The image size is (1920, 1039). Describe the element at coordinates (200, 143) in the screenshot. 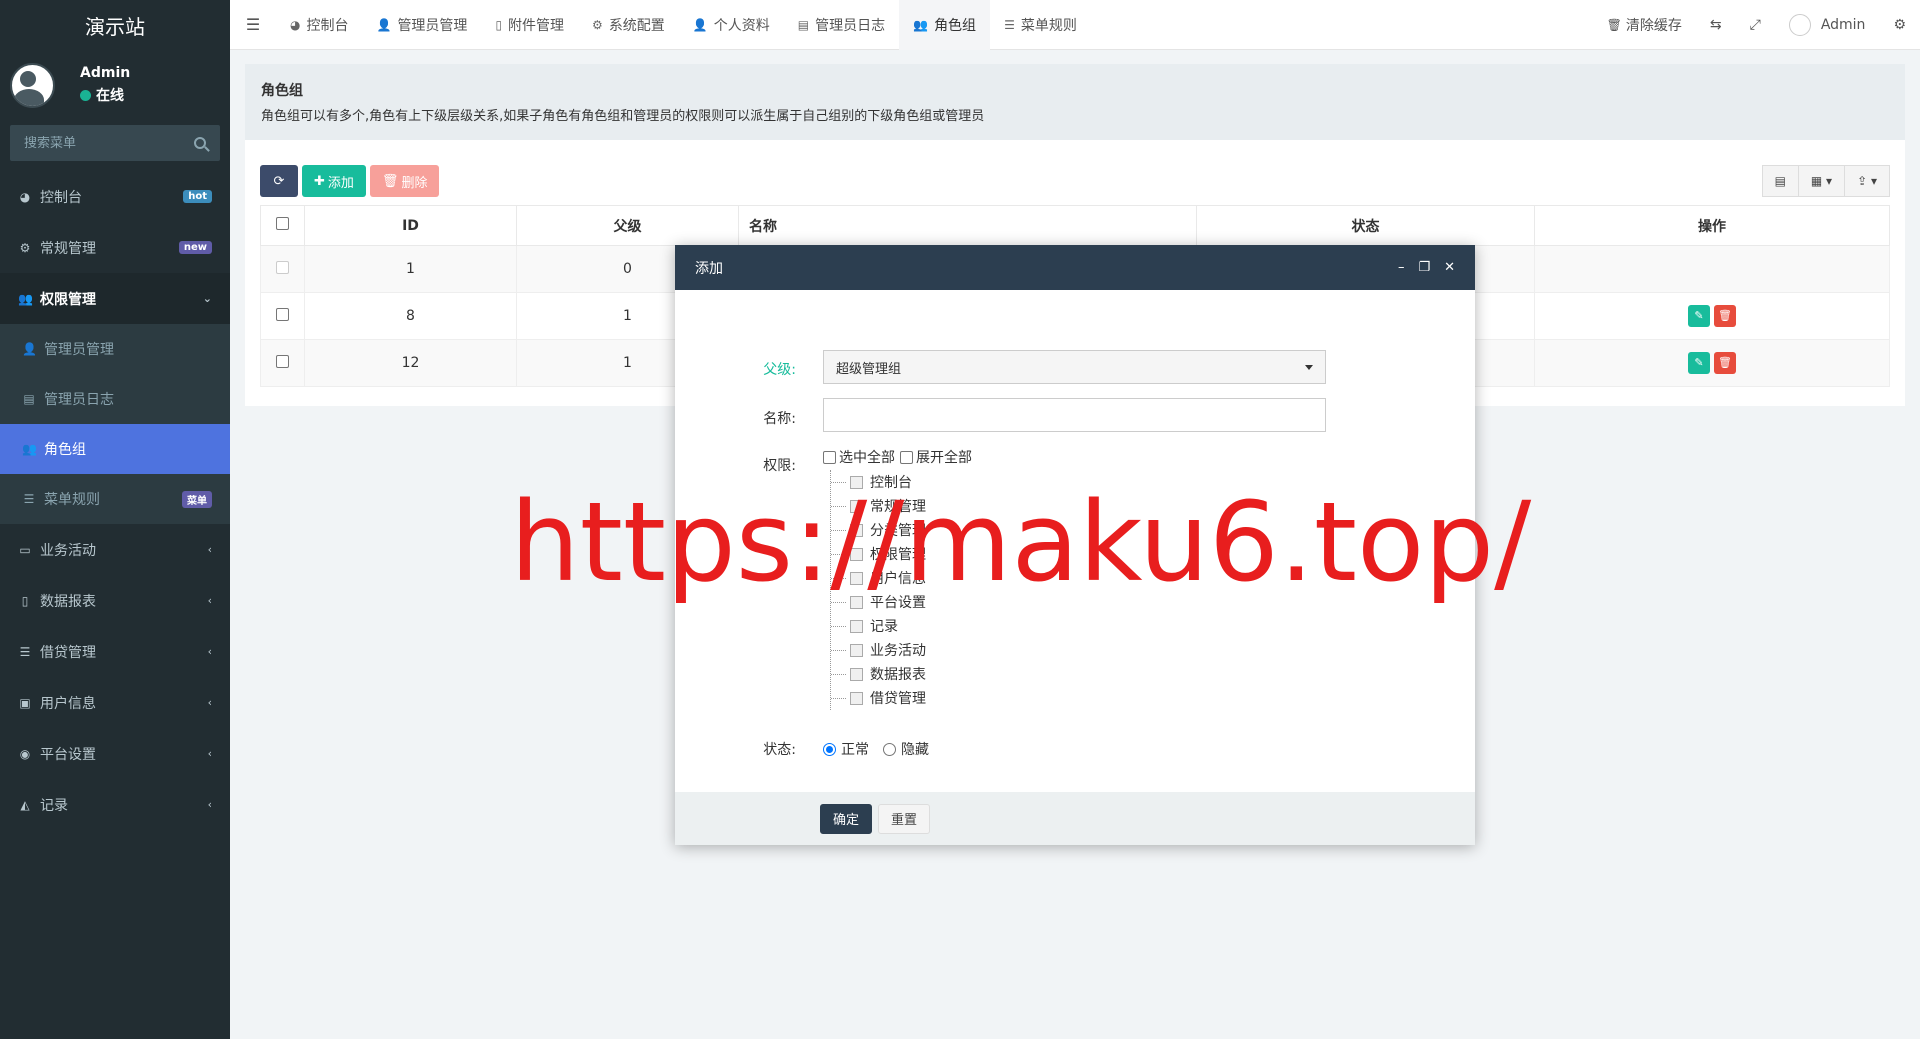

I see `search-icon` at that location.